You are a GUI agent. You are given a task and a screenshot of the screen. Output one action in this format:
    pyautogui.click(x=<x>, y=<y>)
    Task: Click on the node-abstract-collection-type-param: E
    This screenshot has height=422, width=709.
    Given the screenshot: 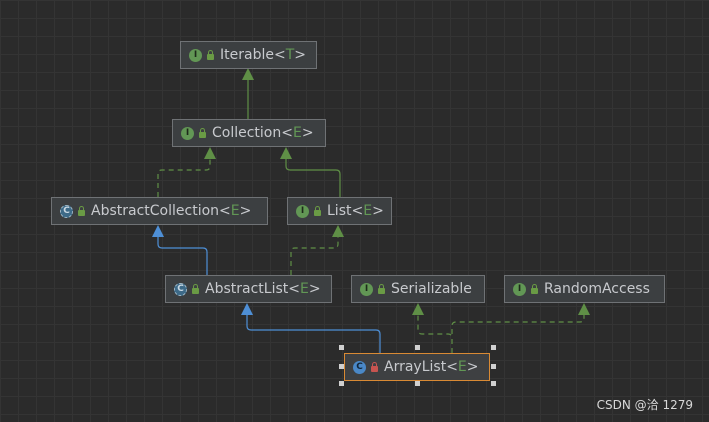 What is the action you would take?
    pyautogui.click(x=235, y=211)
    